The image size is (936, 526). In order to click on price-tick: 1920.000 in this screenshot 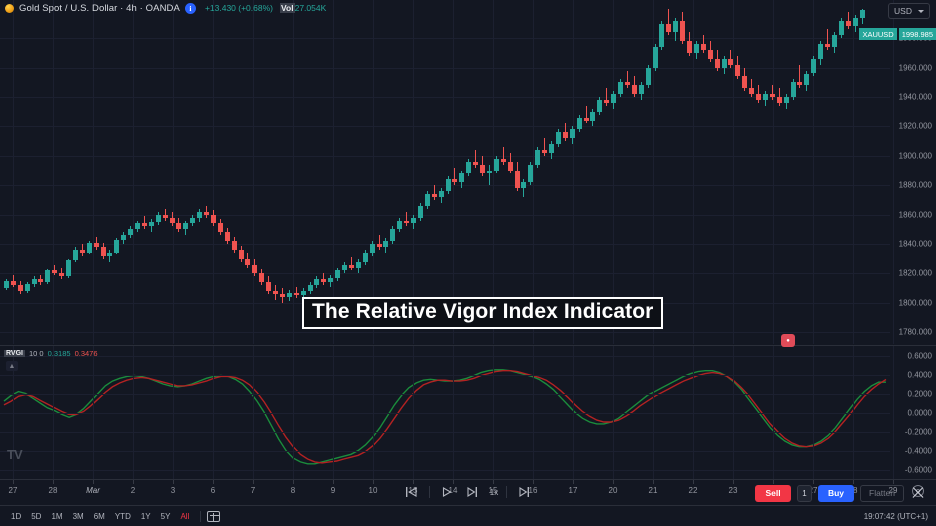, I will do `click(915, 126)`.